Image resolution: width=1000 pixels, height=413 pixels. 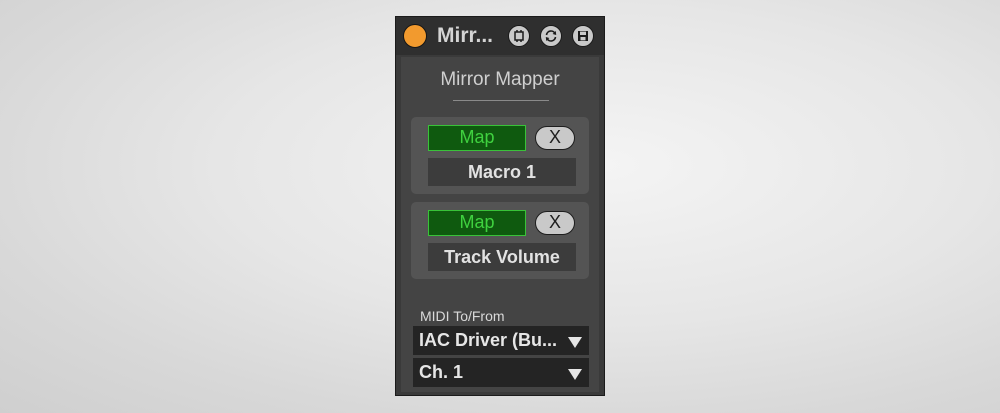 I want to click on device-heading: Mirror Mapper, so click(x=500, y=79).